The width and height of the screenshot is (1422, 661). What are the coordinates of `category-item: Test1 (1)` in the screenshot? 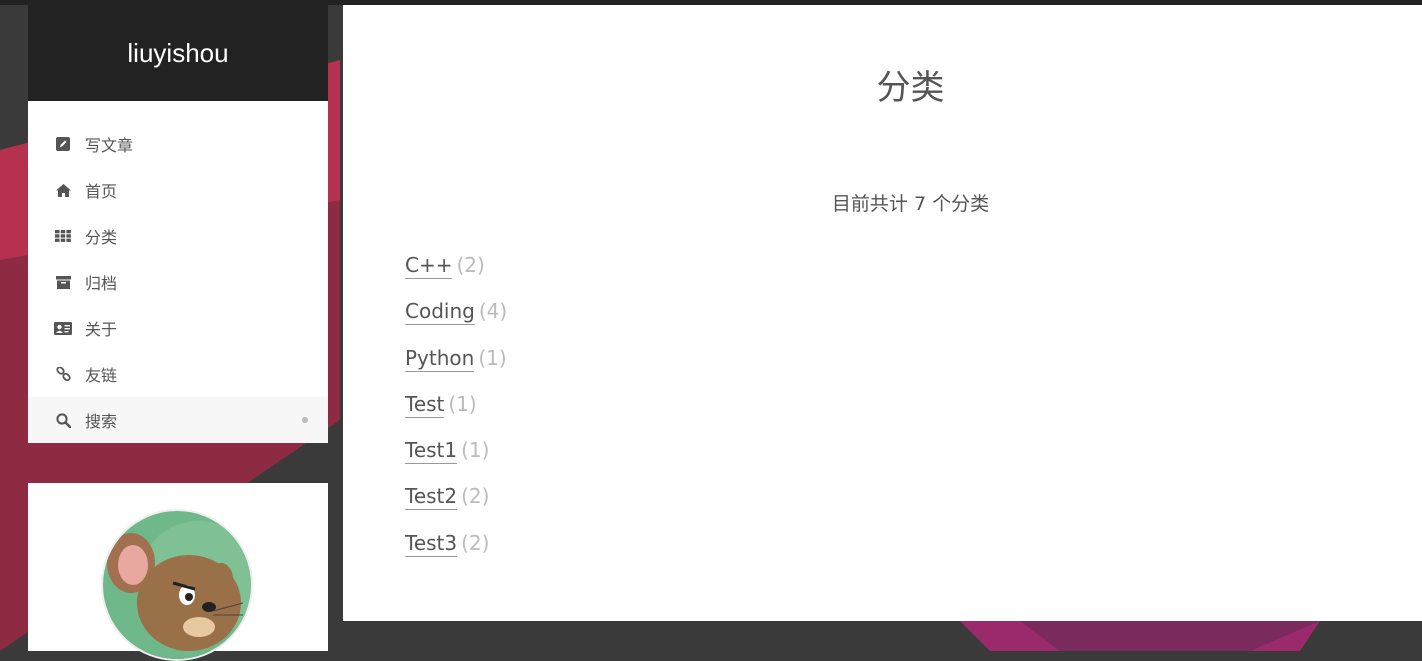 It's located at (456, 461).